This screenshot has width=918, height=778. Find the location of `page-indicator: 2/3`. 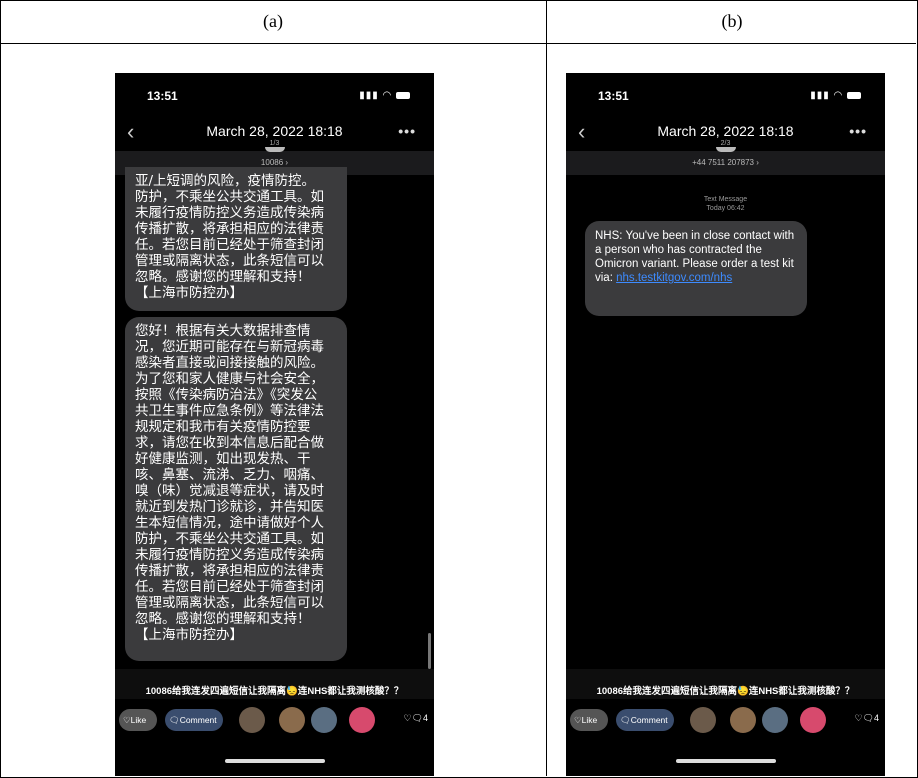

page-indicator: 2/3 is located at coordinates (725, 143).